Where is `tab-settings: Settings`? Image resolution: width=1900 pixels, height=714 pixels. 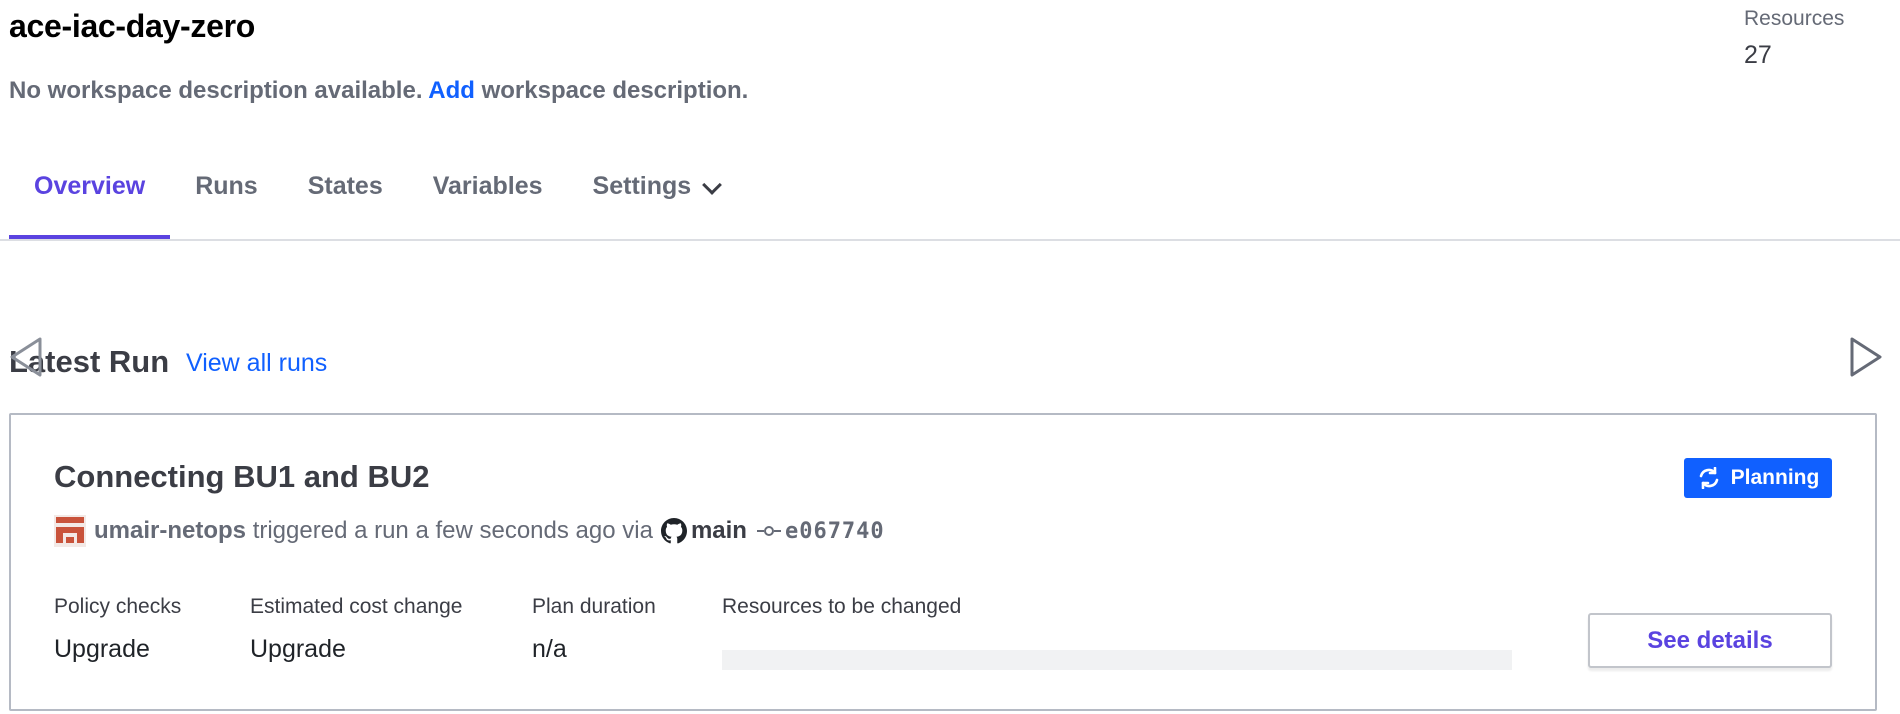 tab-settings: Settings is located at coordinates (656, 199).